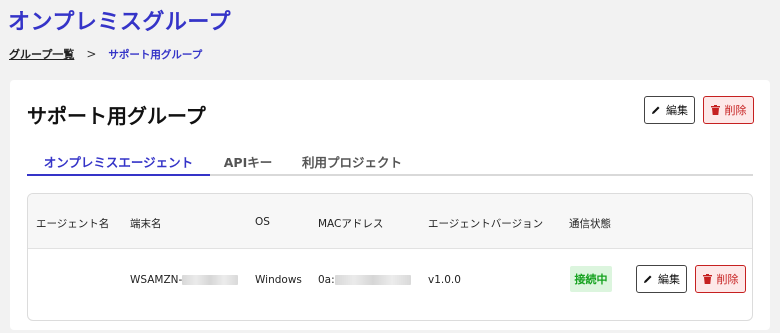 The height and width of the screenshot is (333, 780). What do you see at coordinates (262, 222) in the screenshot?
I see `column-os: OS` at bounding box center [262, 222].